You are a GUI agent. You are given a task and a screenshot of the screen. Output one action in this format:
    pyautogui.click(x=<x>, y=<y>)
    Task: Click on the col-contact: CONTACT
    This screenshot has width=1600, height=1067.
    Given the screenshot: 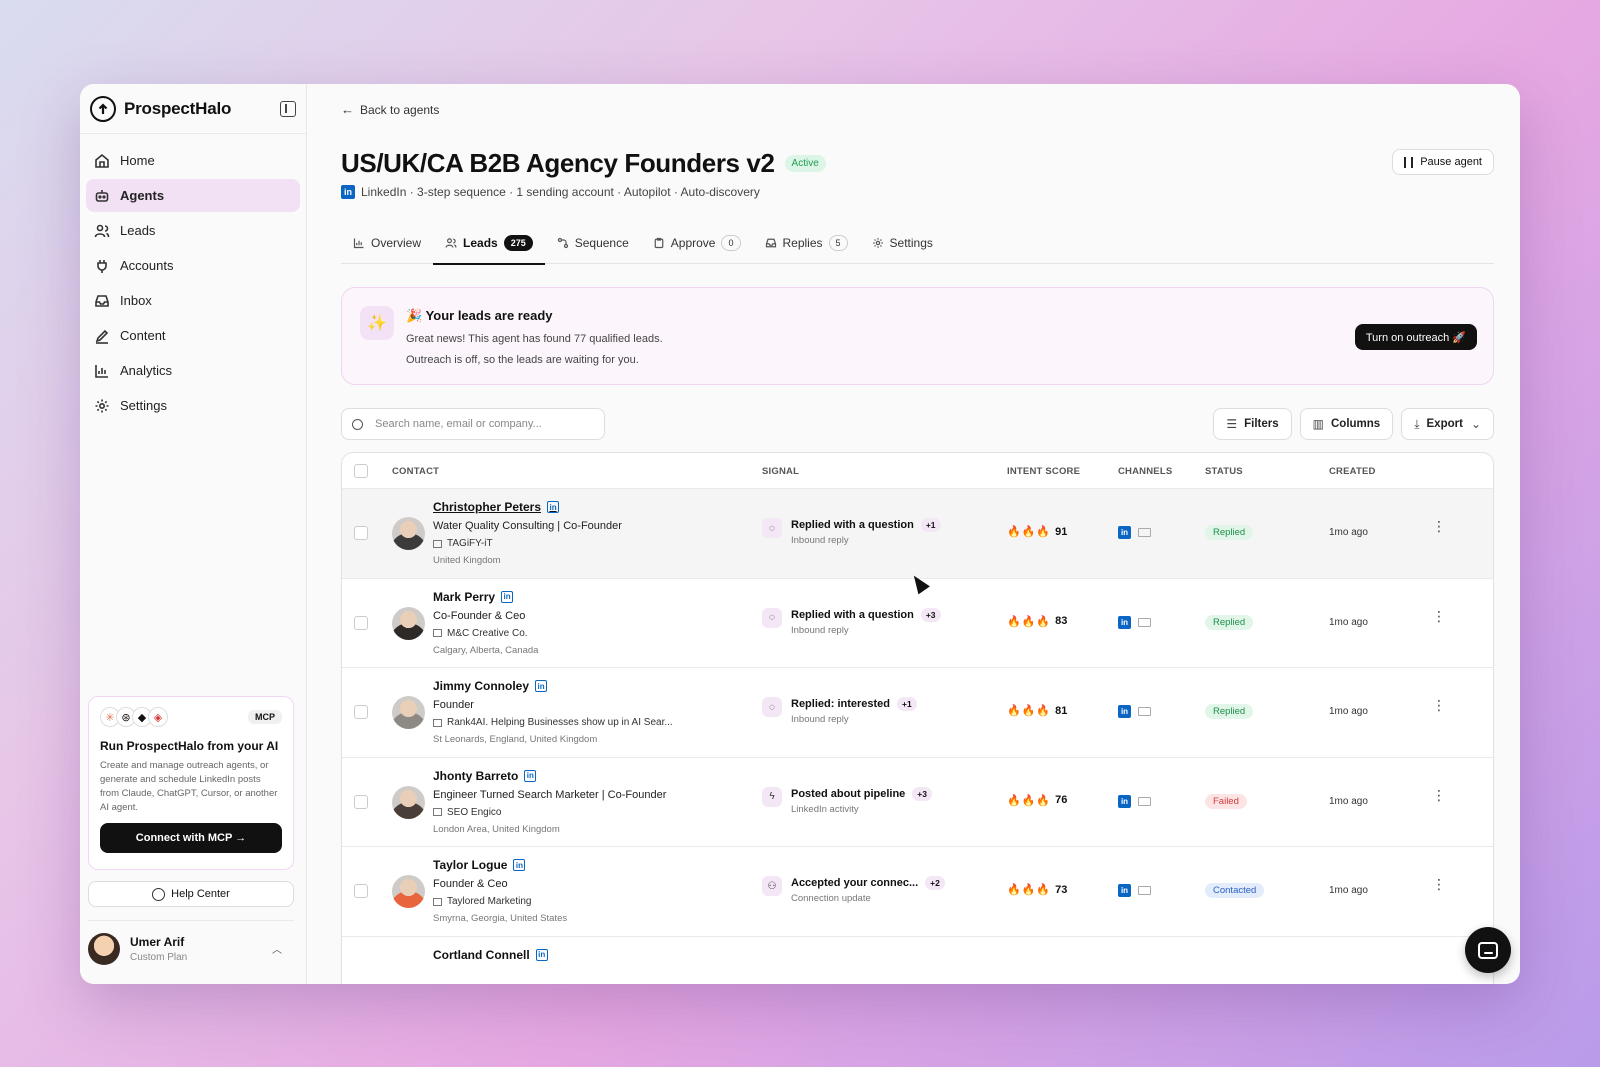 What is the action you would take?
    pyautogui.click(x=415, y=471)
    